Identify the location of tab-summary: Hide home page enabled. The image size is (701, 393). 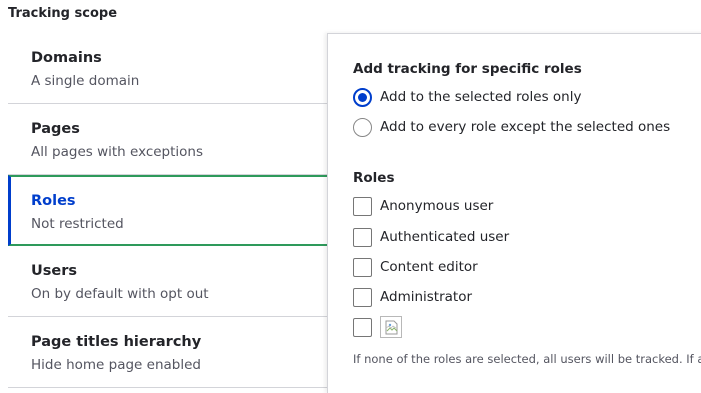
(116, 365).